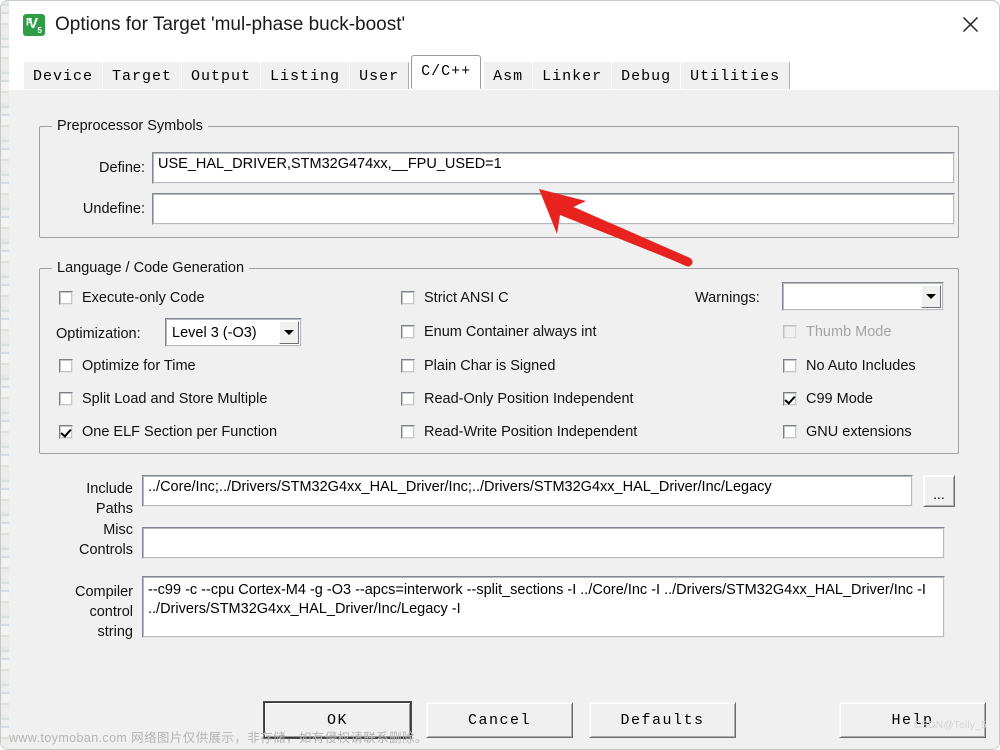  I want to click on checkbox-label: Plain Char is Signed, so click(490, 366).